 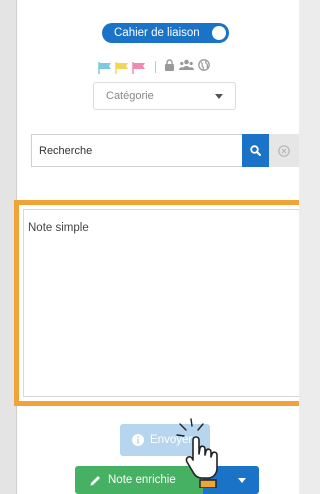 What do you see at coordinates (169, 67) in the screenshot?
I see `lock-icon` at bounding box center [169, 67].